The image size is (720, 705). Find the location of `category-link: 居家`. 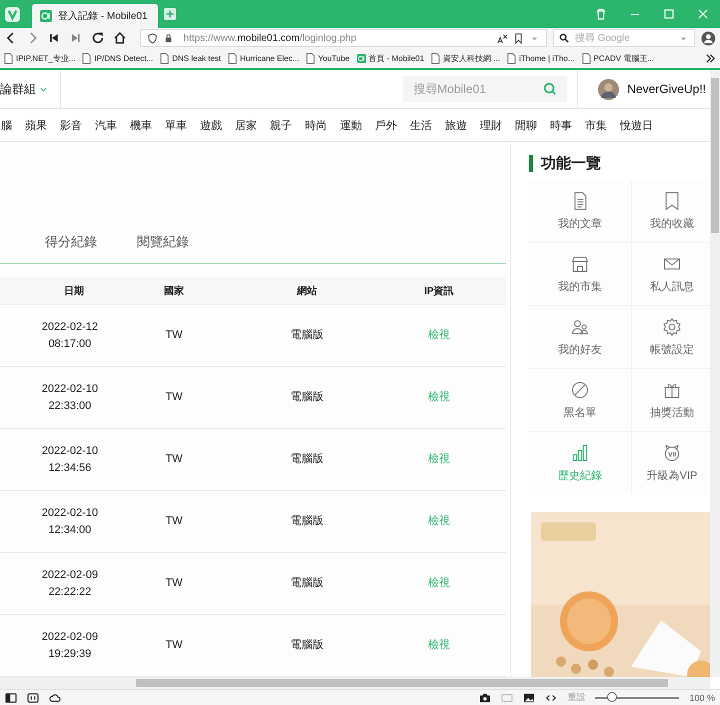

category-link: 居家 is located at coordinates (246, 125).